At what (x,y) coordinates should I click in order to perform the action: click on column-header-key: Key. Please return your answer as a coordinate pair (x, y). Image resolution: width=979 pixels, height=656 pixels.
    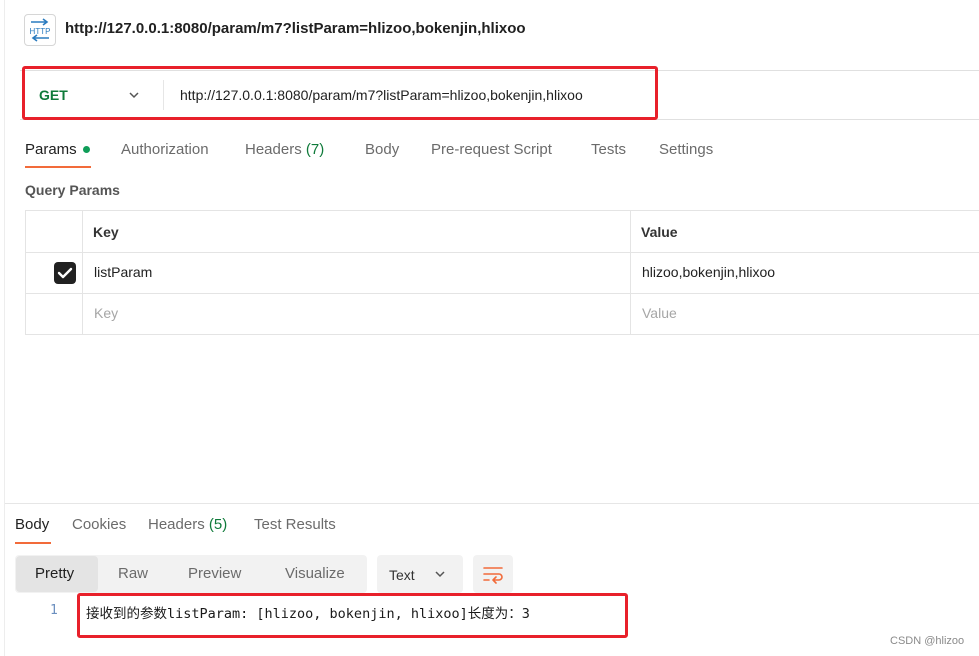
    Looking at the image, I should click on (106, 232).